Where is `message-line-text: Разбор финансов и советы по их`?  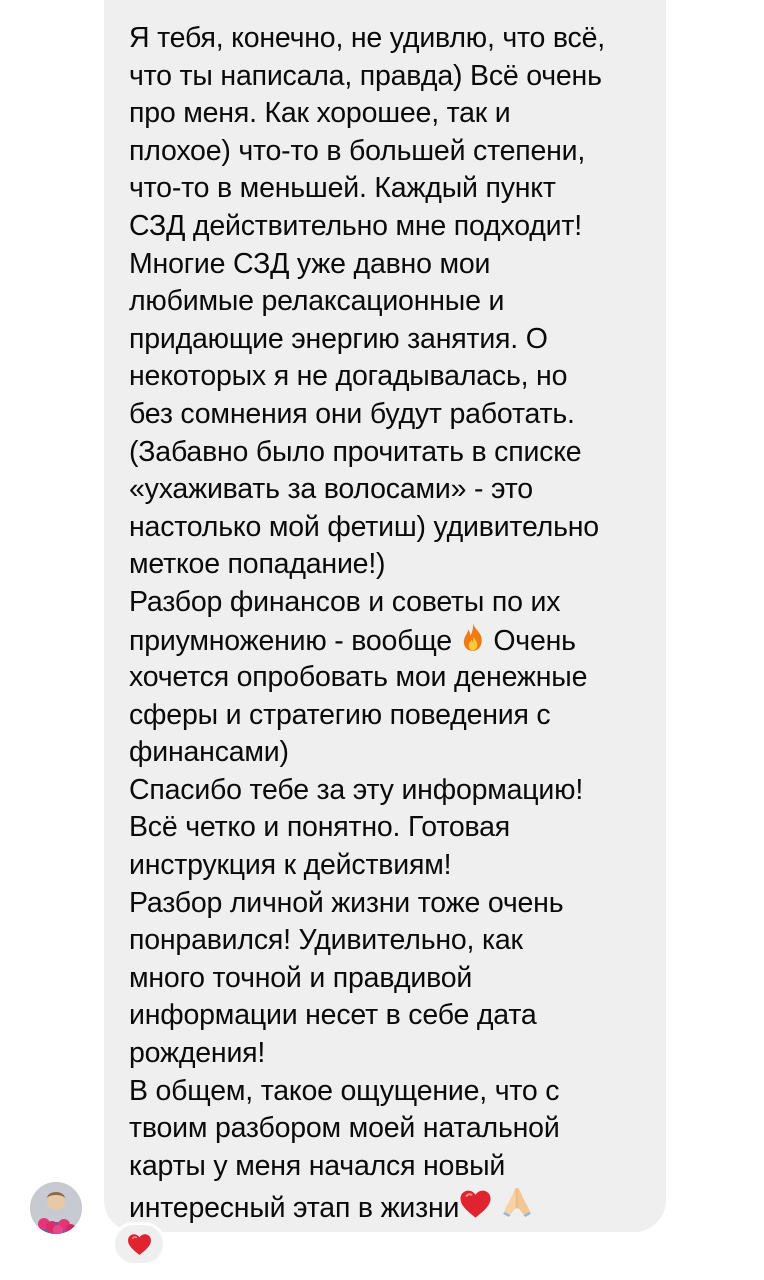 message-line-text: Разбор финансов и советы по их is located at coordinates (345, 601).